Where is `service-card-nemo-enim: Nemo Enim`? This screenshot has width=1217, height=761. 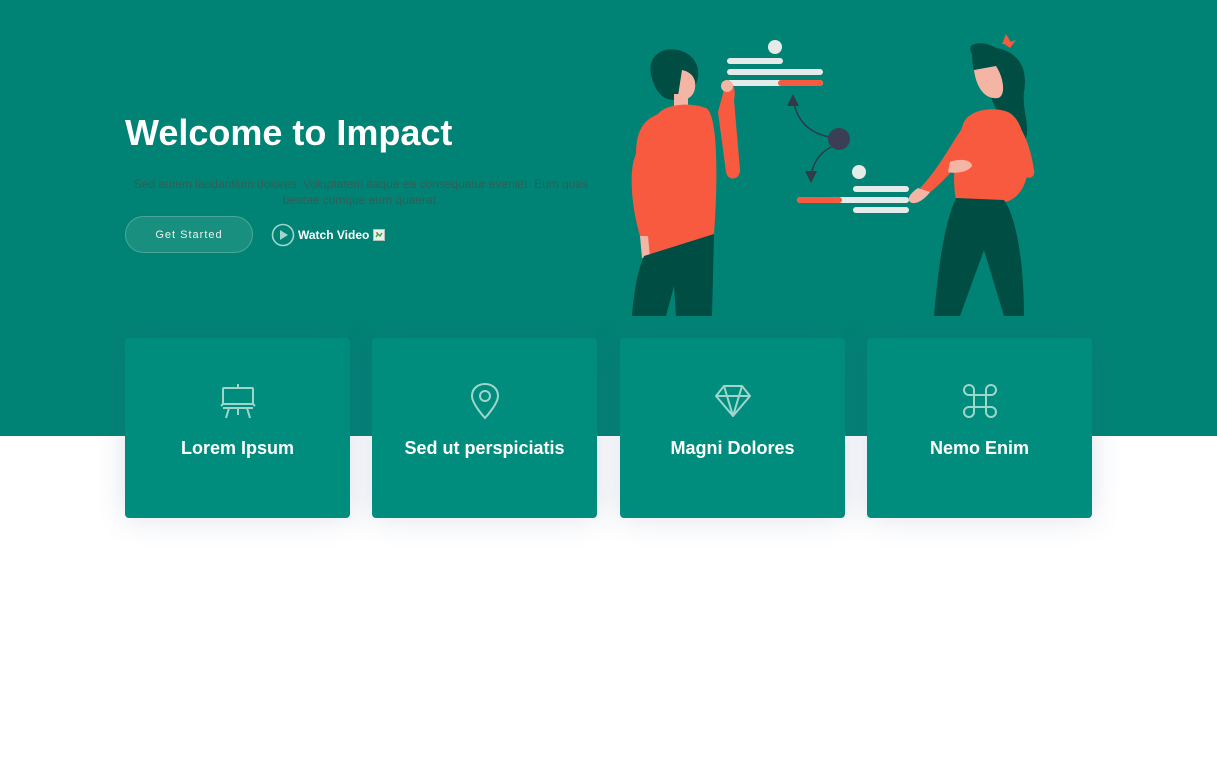 service-card-nemo-enim: Nemo Enim is located at coordinates (979, 428).